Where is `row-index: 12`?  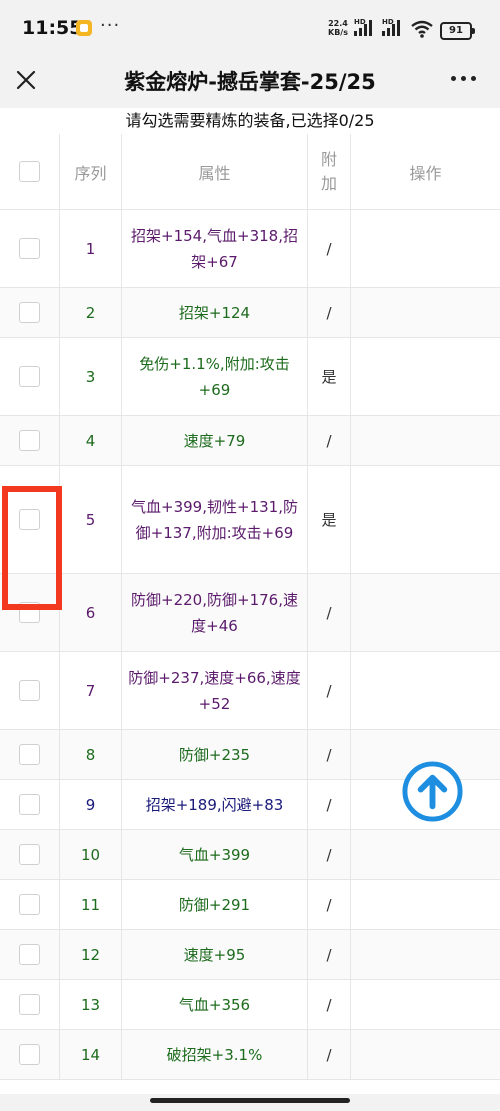
row-index: 12 is located at coordinates (91, 954).